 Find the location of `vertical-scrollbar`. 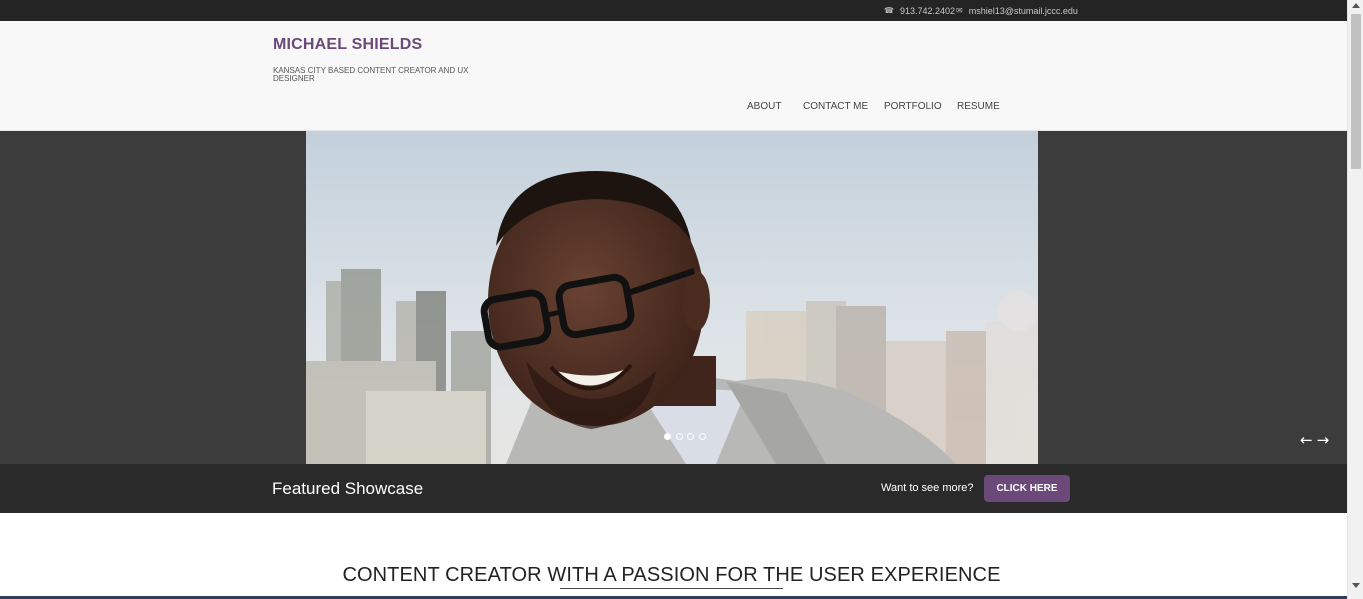

vertical-scrollbar is located at coordinates (1355, 299).